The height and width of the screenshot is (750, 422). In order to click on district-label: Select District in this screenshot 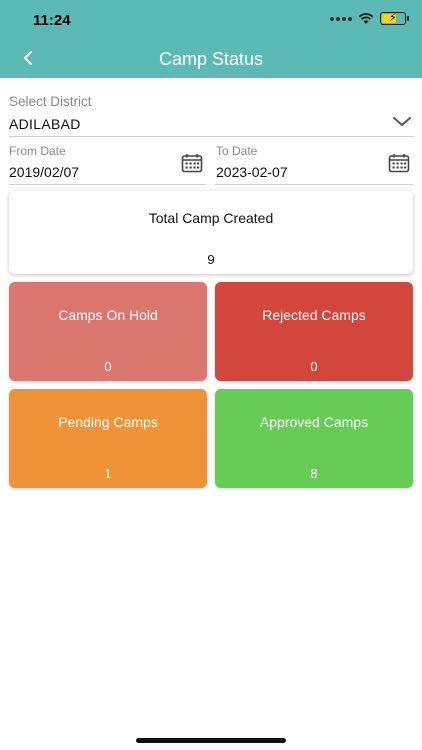, I will do `click(50, 101)`.